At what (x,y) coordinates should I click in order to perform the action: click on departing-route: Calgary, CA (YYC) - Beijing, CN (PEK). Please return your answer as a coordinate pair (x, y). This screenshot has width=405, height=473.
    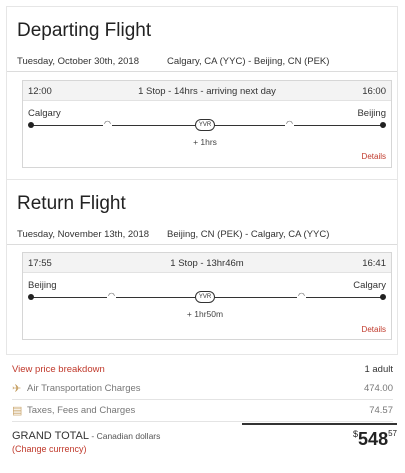
    Looking at the image, I should click on (248, 61).